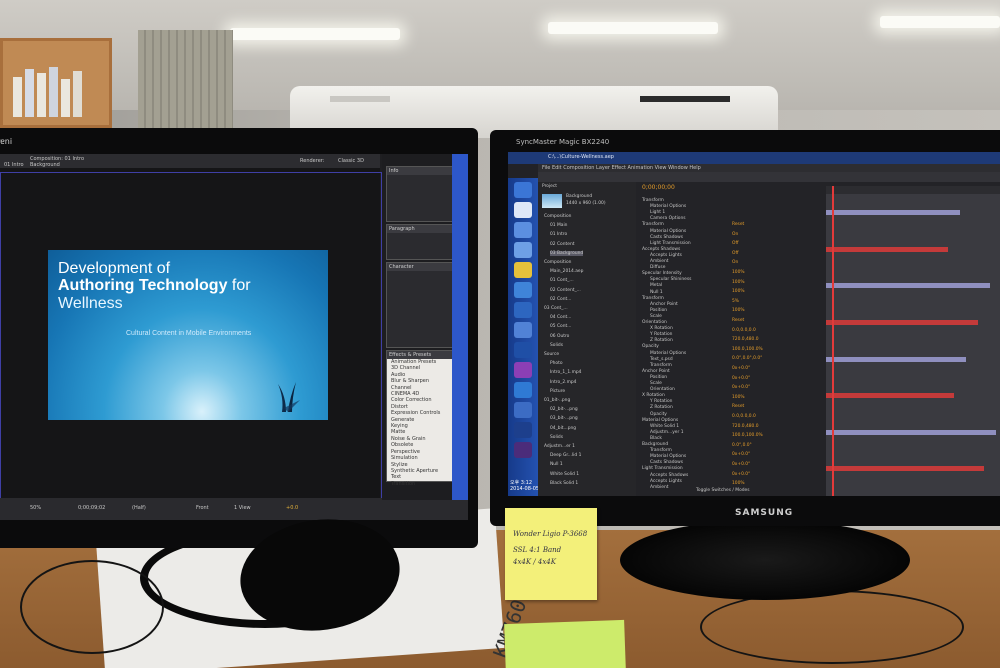 The height and width of the screenshot is (668, 1000). Describe the element at coordinates (242, 508) in the screenshot. I see `views-select: 1 View` at that location.